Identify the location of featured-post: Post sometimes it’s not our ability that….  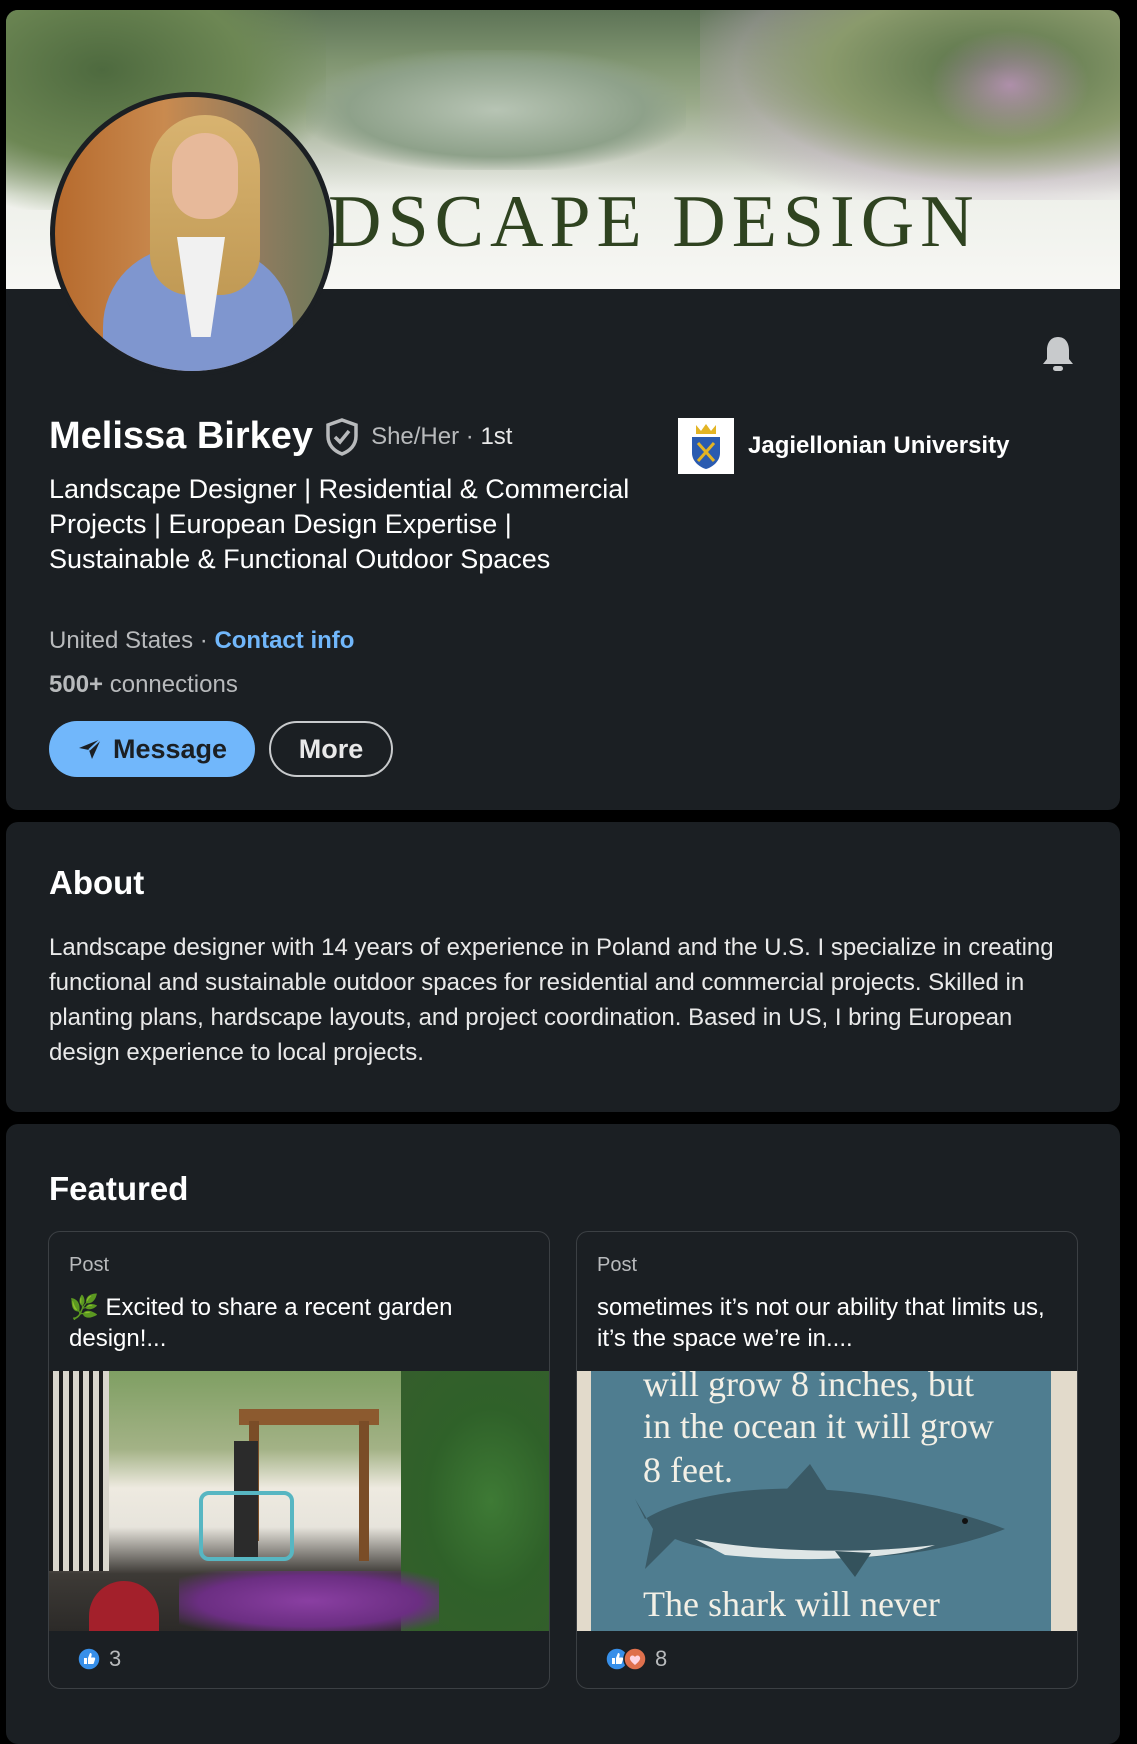
(827, 1460).